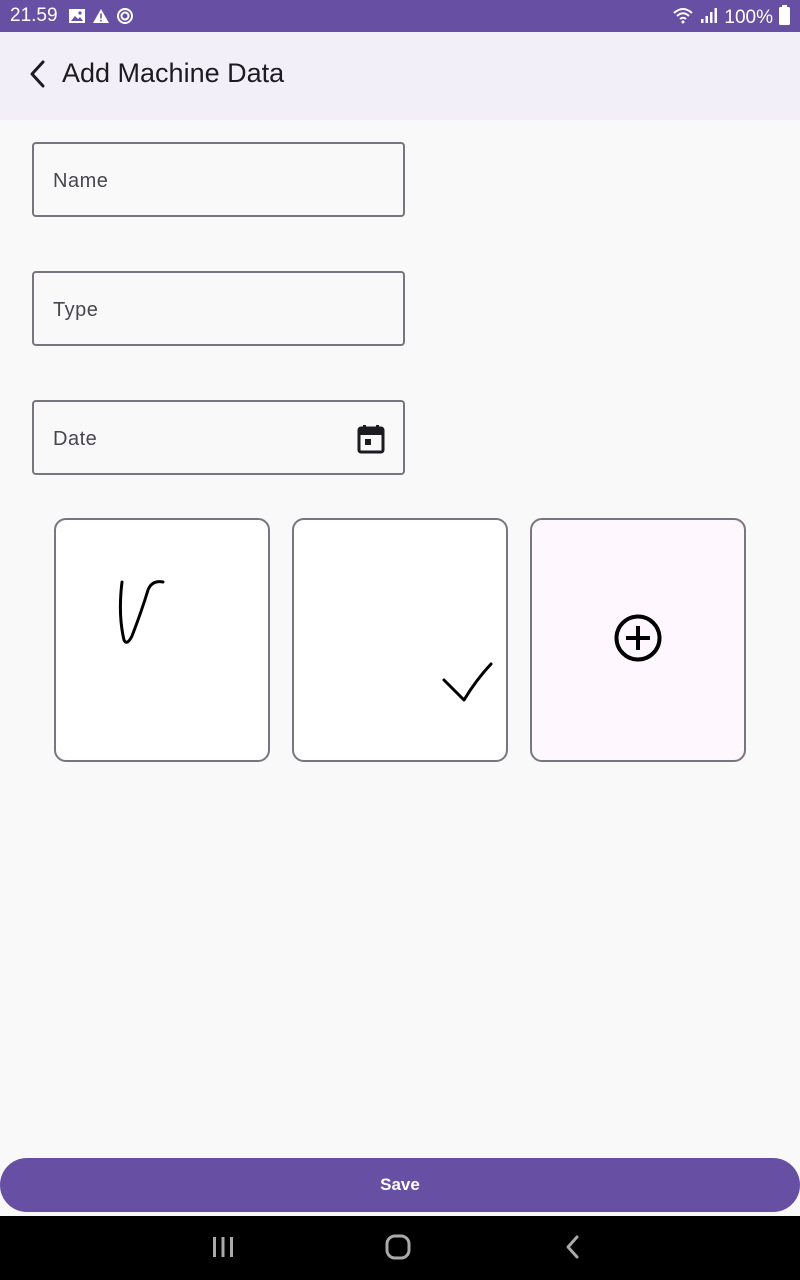 The height and width of the screenshot is (1280, 800). I want to click on home-icon, so click(398, 1249).